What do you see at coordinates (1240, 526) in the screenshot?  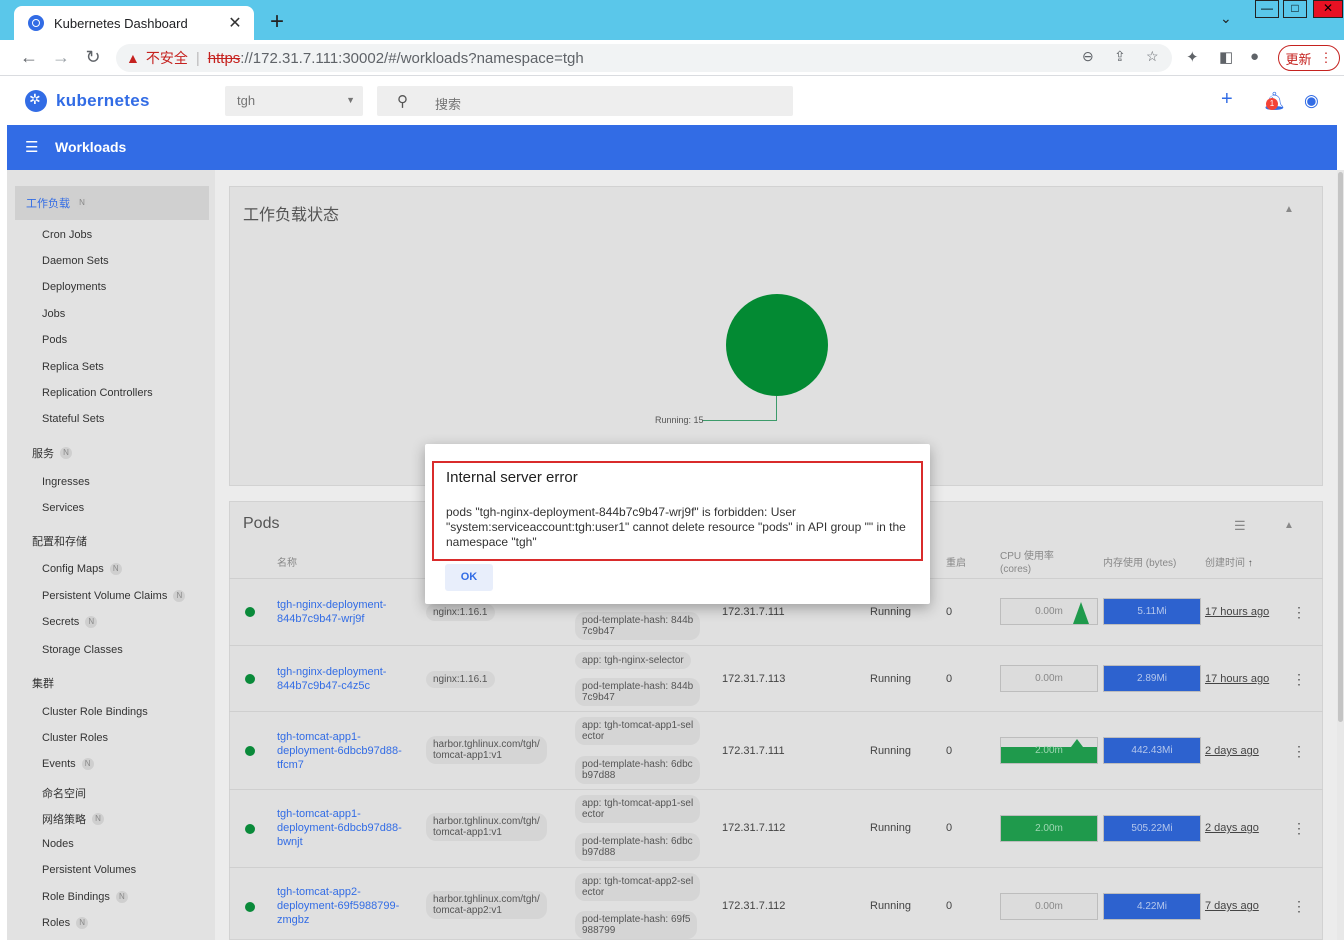 I see `filter-icon: ☰` at bounding box center [1240, 526].